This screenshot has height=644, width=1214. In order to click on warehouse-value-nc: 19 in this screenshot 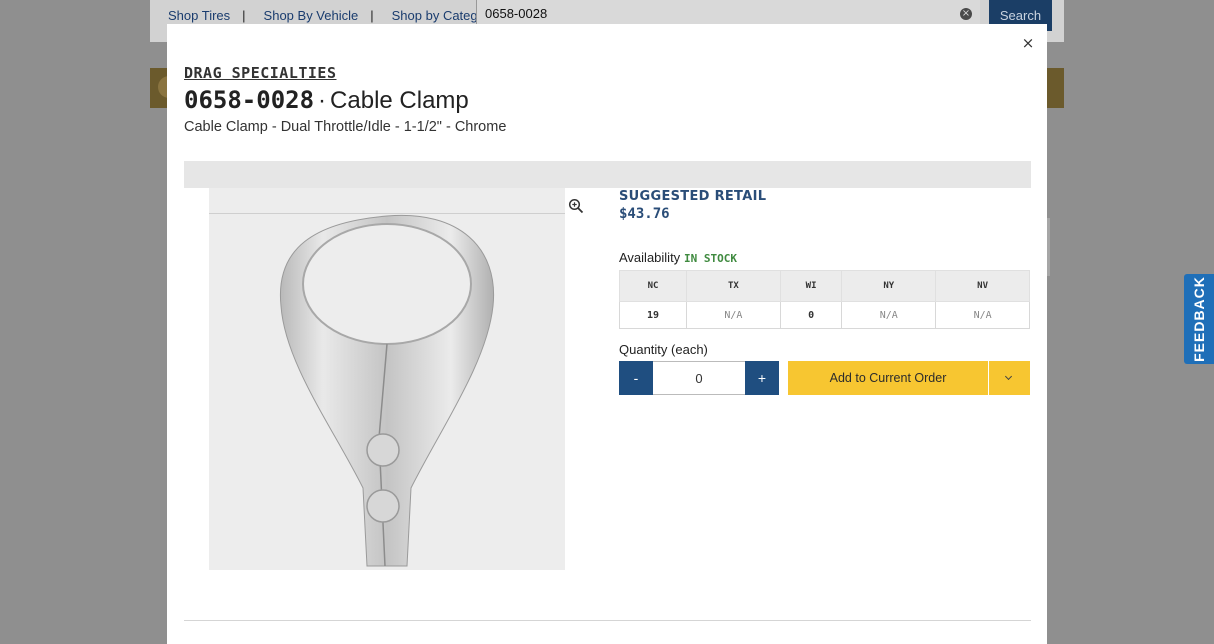, I will do `click(653, 315)`.